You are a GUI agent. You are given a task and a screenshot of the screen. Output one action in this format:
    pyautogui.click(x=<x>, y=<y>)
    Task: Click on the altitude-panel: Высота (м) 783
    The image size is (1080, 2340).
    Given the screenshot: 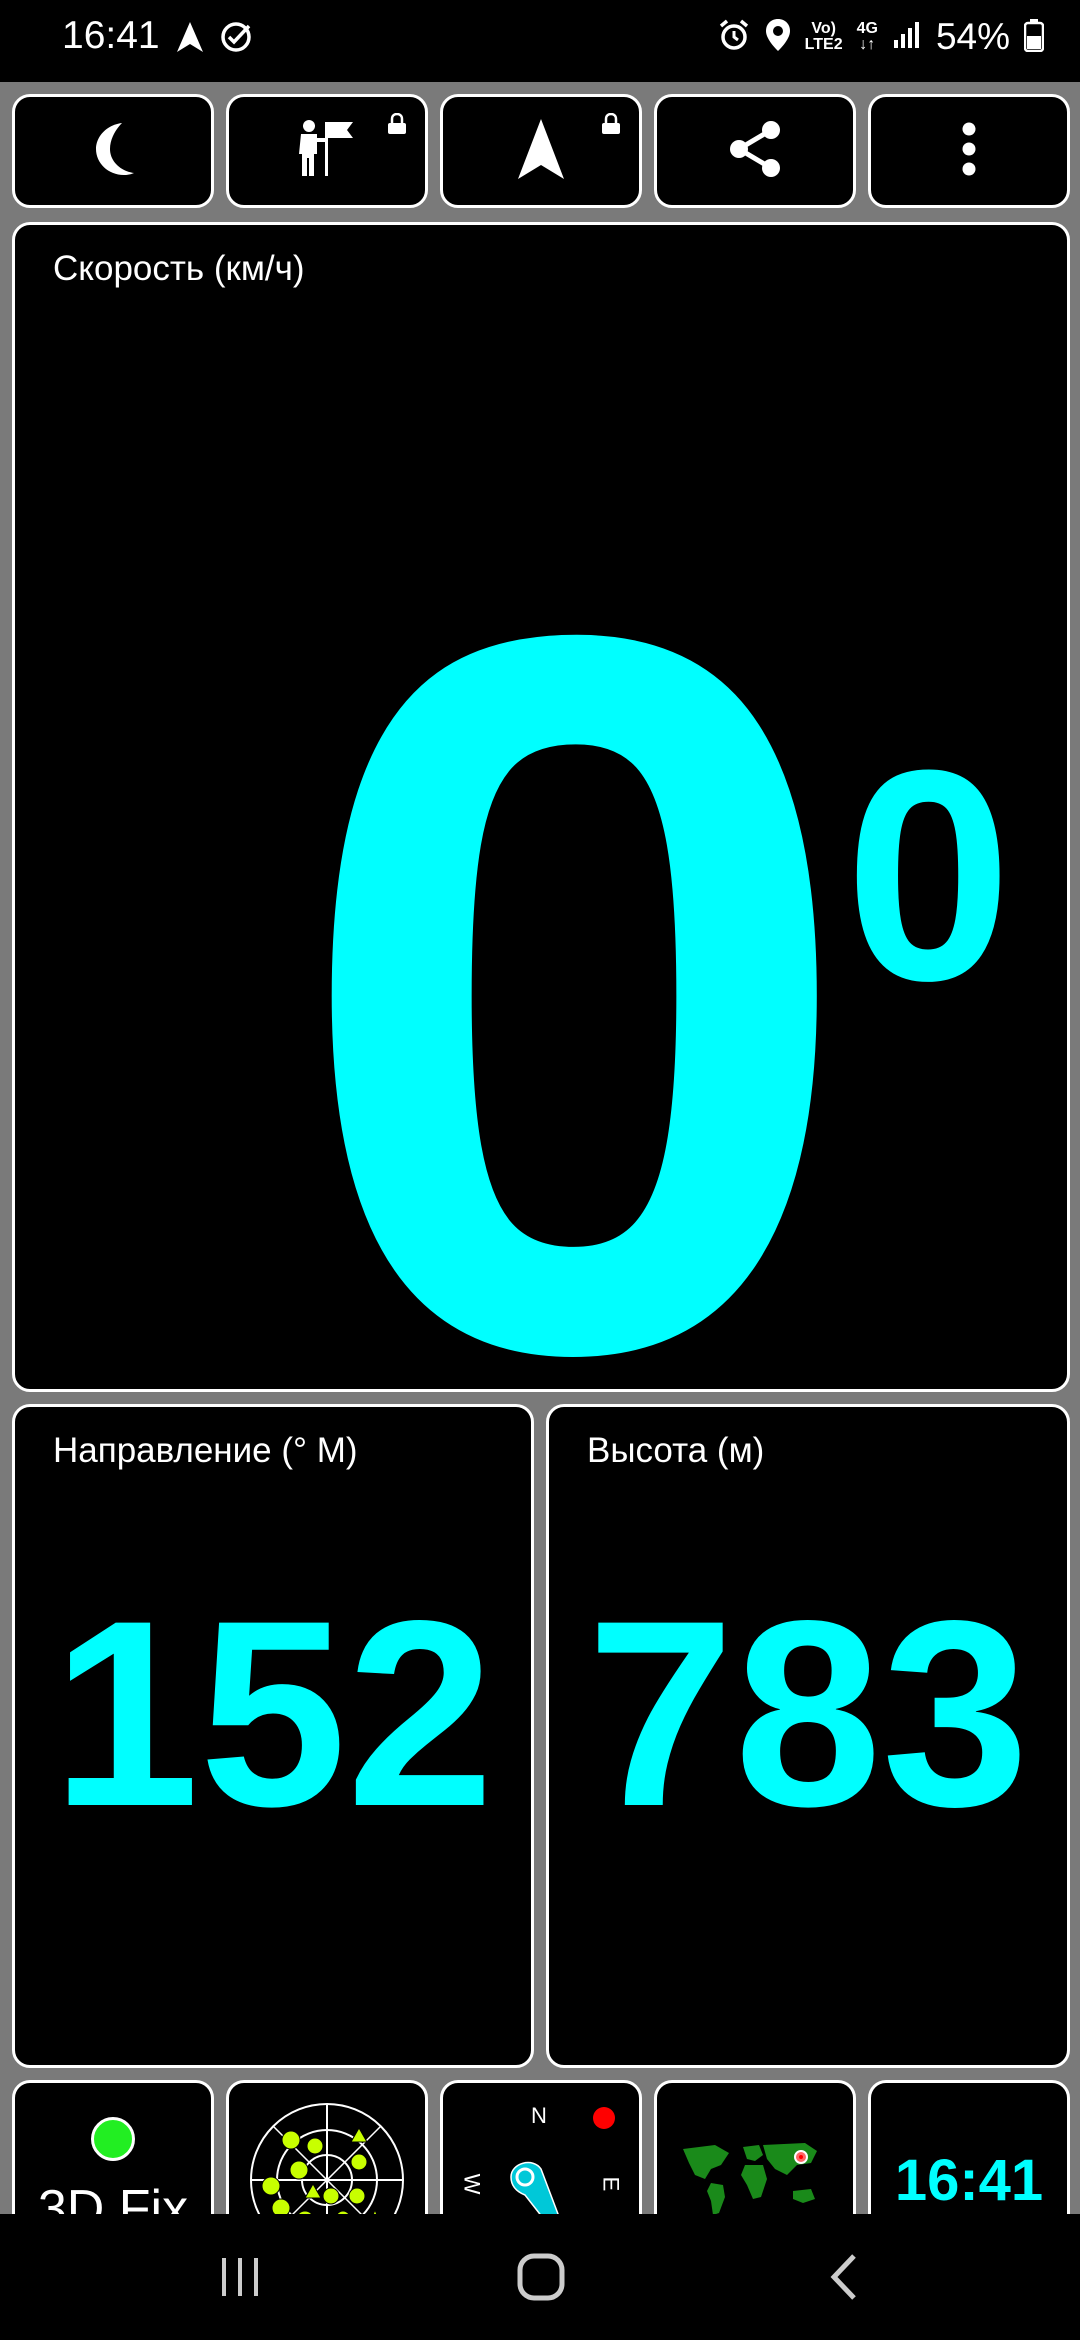 What is the action you would take?
    pyautogui.click(x=808, y=1736)
    